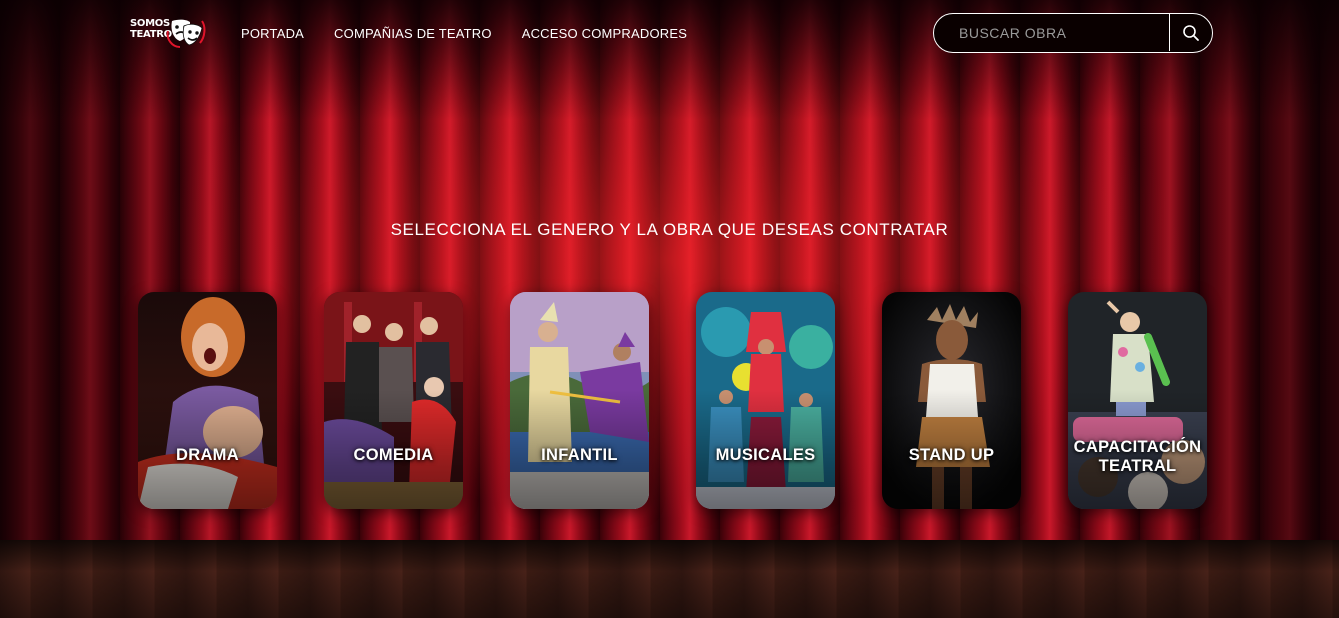  I want to click on search-icon, so click(1191, 32).